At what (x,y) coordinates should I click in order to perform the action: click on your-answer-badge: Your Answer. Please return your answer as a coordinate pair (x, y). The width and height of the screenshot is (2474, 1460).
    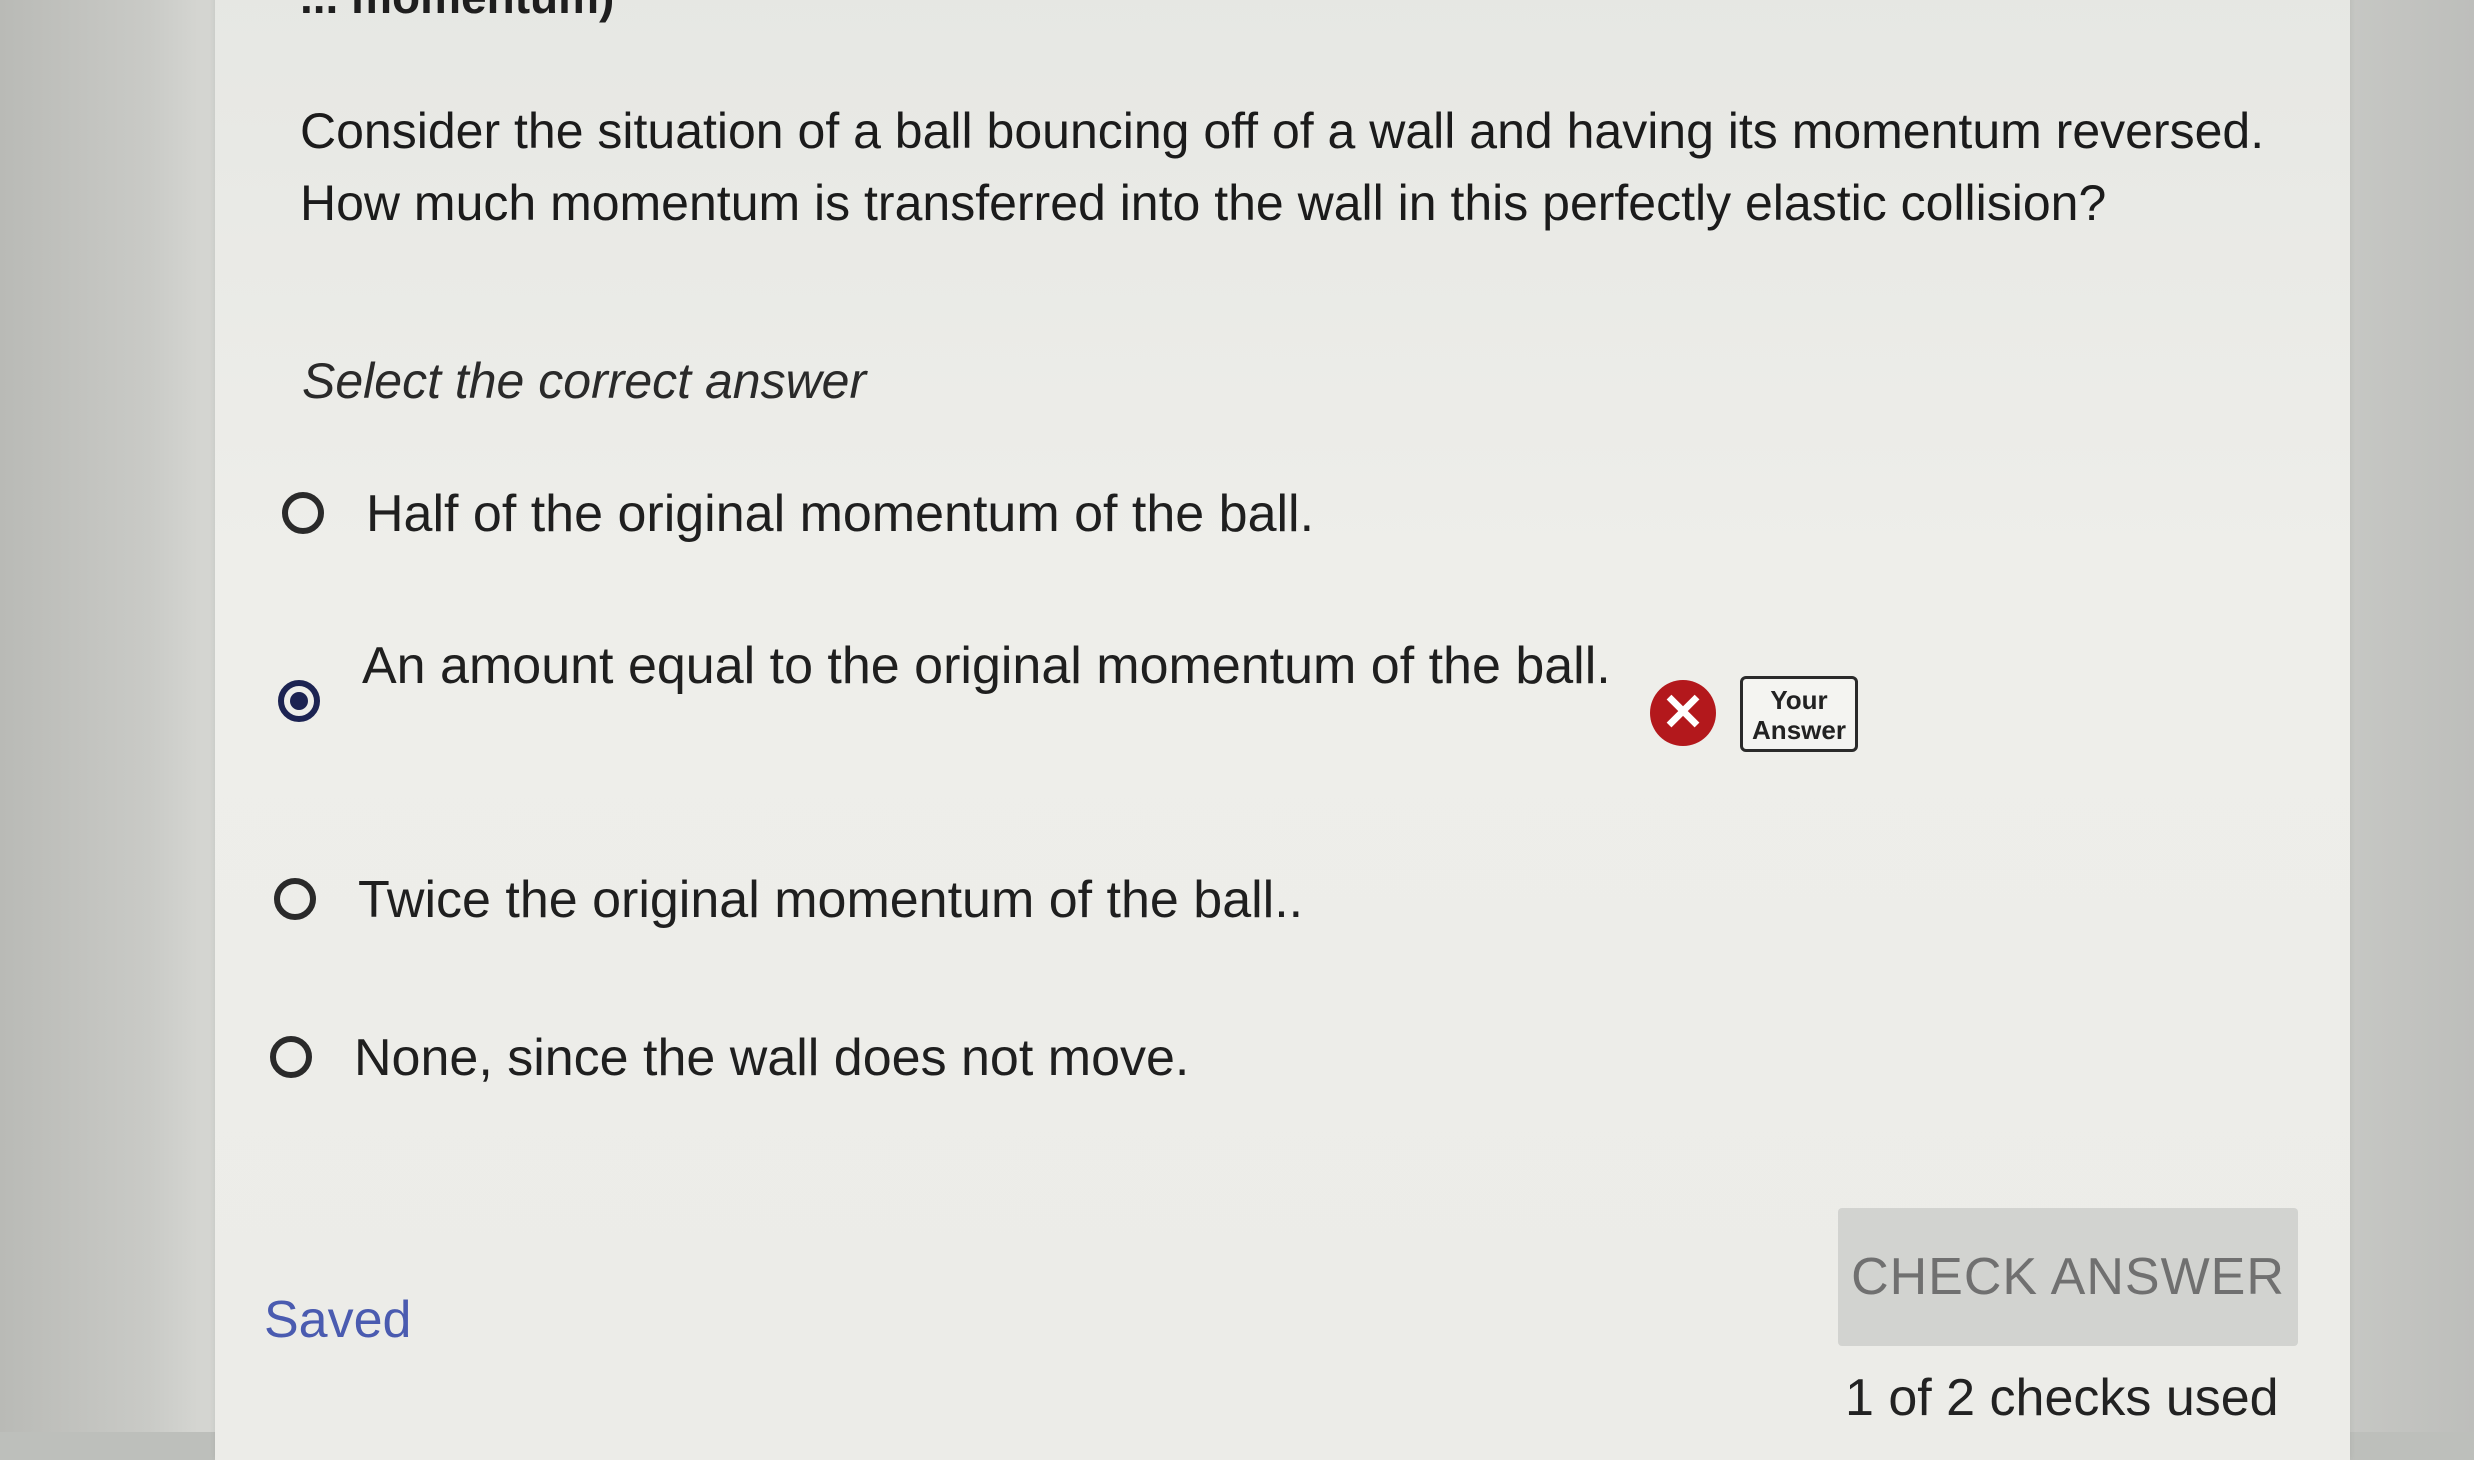
    Looking at the image, I should click on (1799, 714).